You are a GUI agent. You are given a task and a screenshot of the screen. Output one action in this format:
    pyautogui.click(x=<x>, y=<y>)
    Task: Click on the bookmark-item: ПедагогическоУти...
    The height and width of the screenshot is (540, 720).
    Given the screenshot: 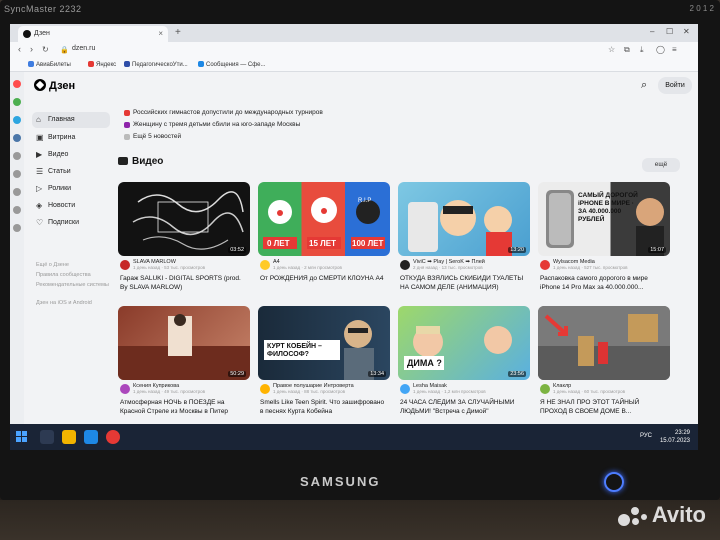 What is the action you would take?
    pyautogui.click(x=156, y=64)
    